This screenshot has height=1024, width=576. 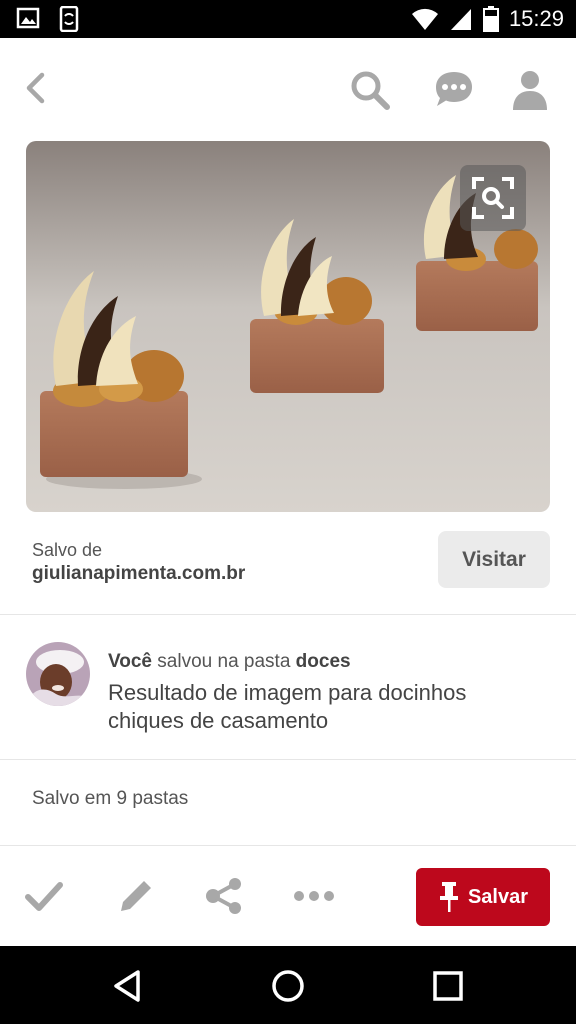 I want to click on activity-summary: Você salvou na pasta doces, so click(x=229, y=662).